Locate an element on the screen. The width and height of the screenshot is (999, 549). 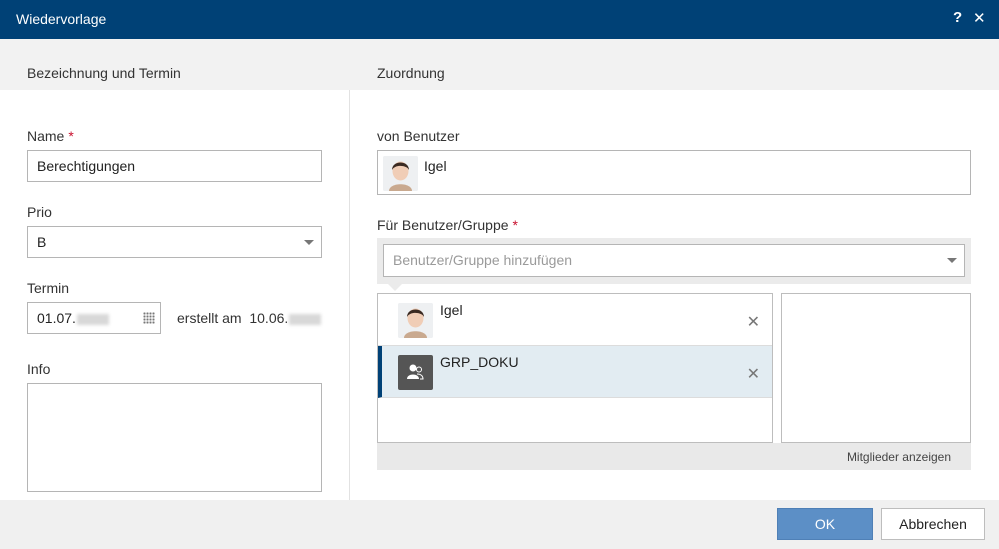
termin-label: Termin is located at coordinates (48, 288).